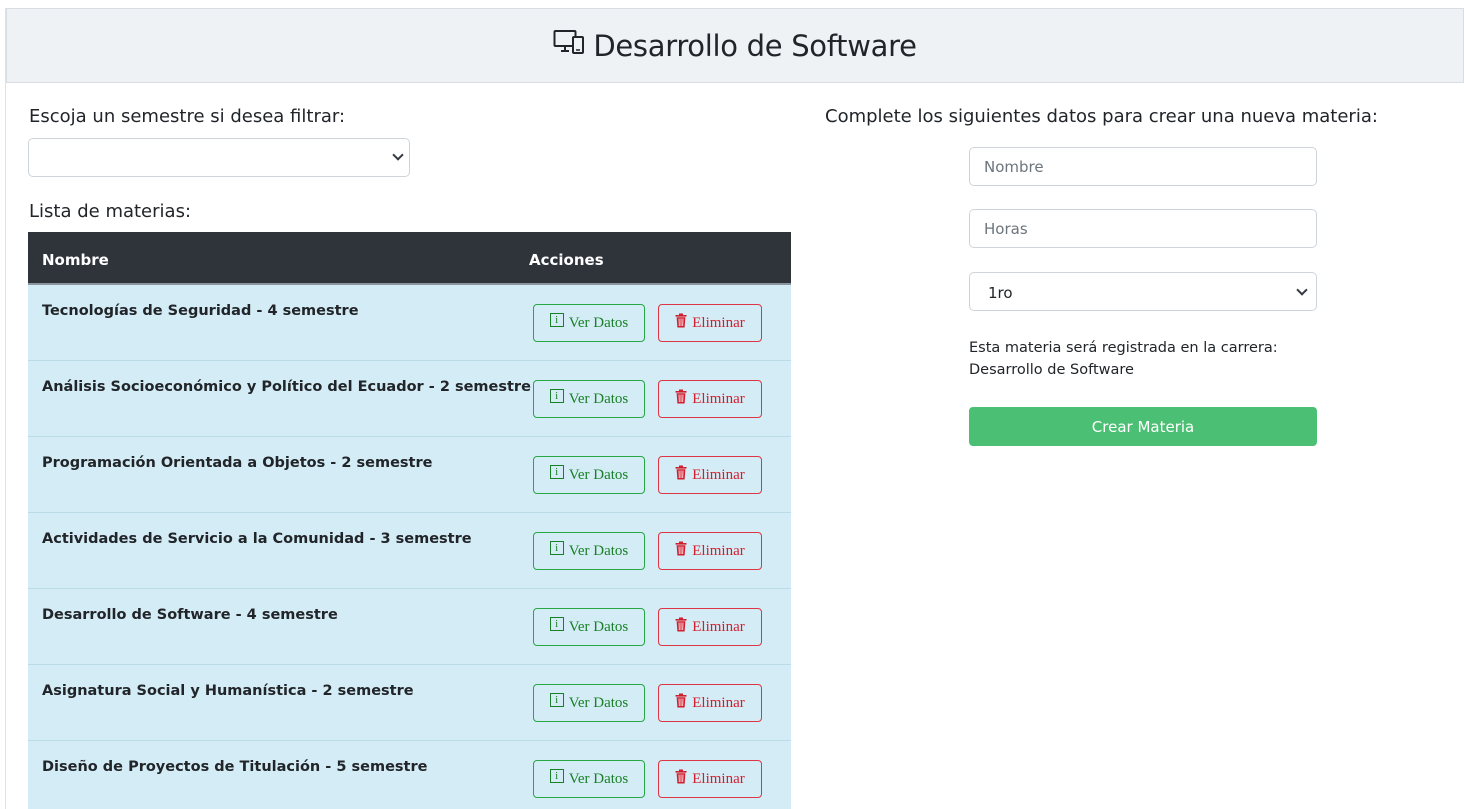 The image size is (1464, 809). I want to click on semester-select: 1ro, so click(1143, 291).